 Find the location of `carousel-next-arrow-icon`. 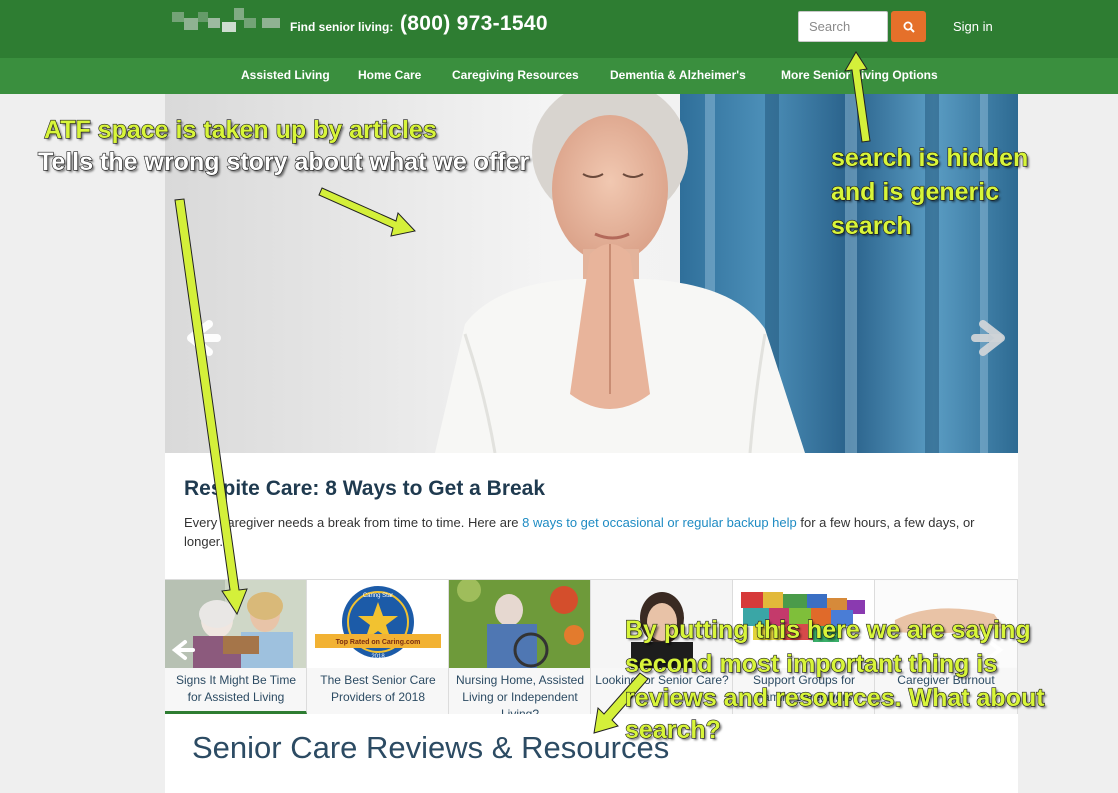

carousel-next-arrow-icon is located at coordinates (983, 338).